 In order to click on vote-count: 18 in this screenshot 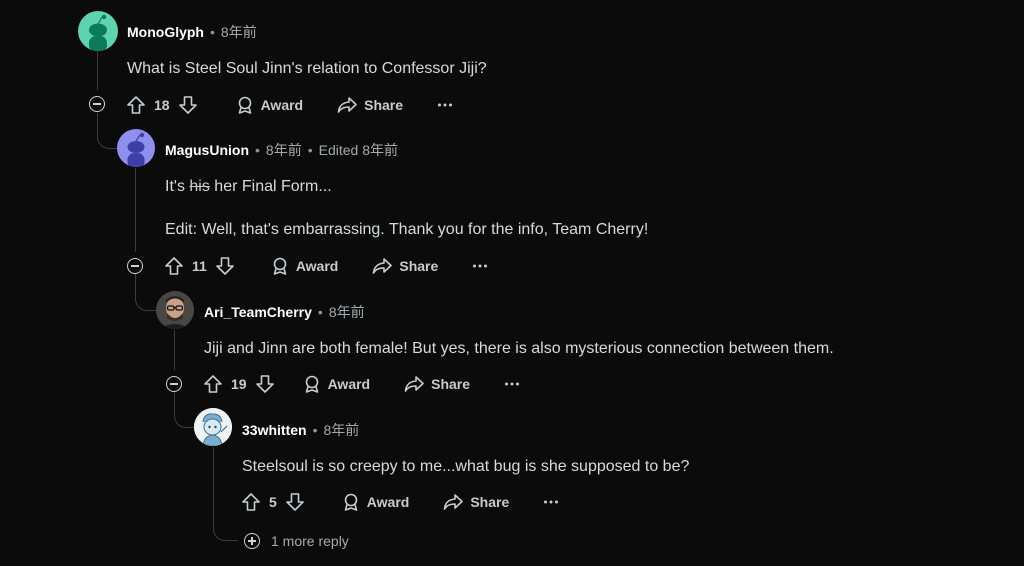, I will do `click(162, 105)`.